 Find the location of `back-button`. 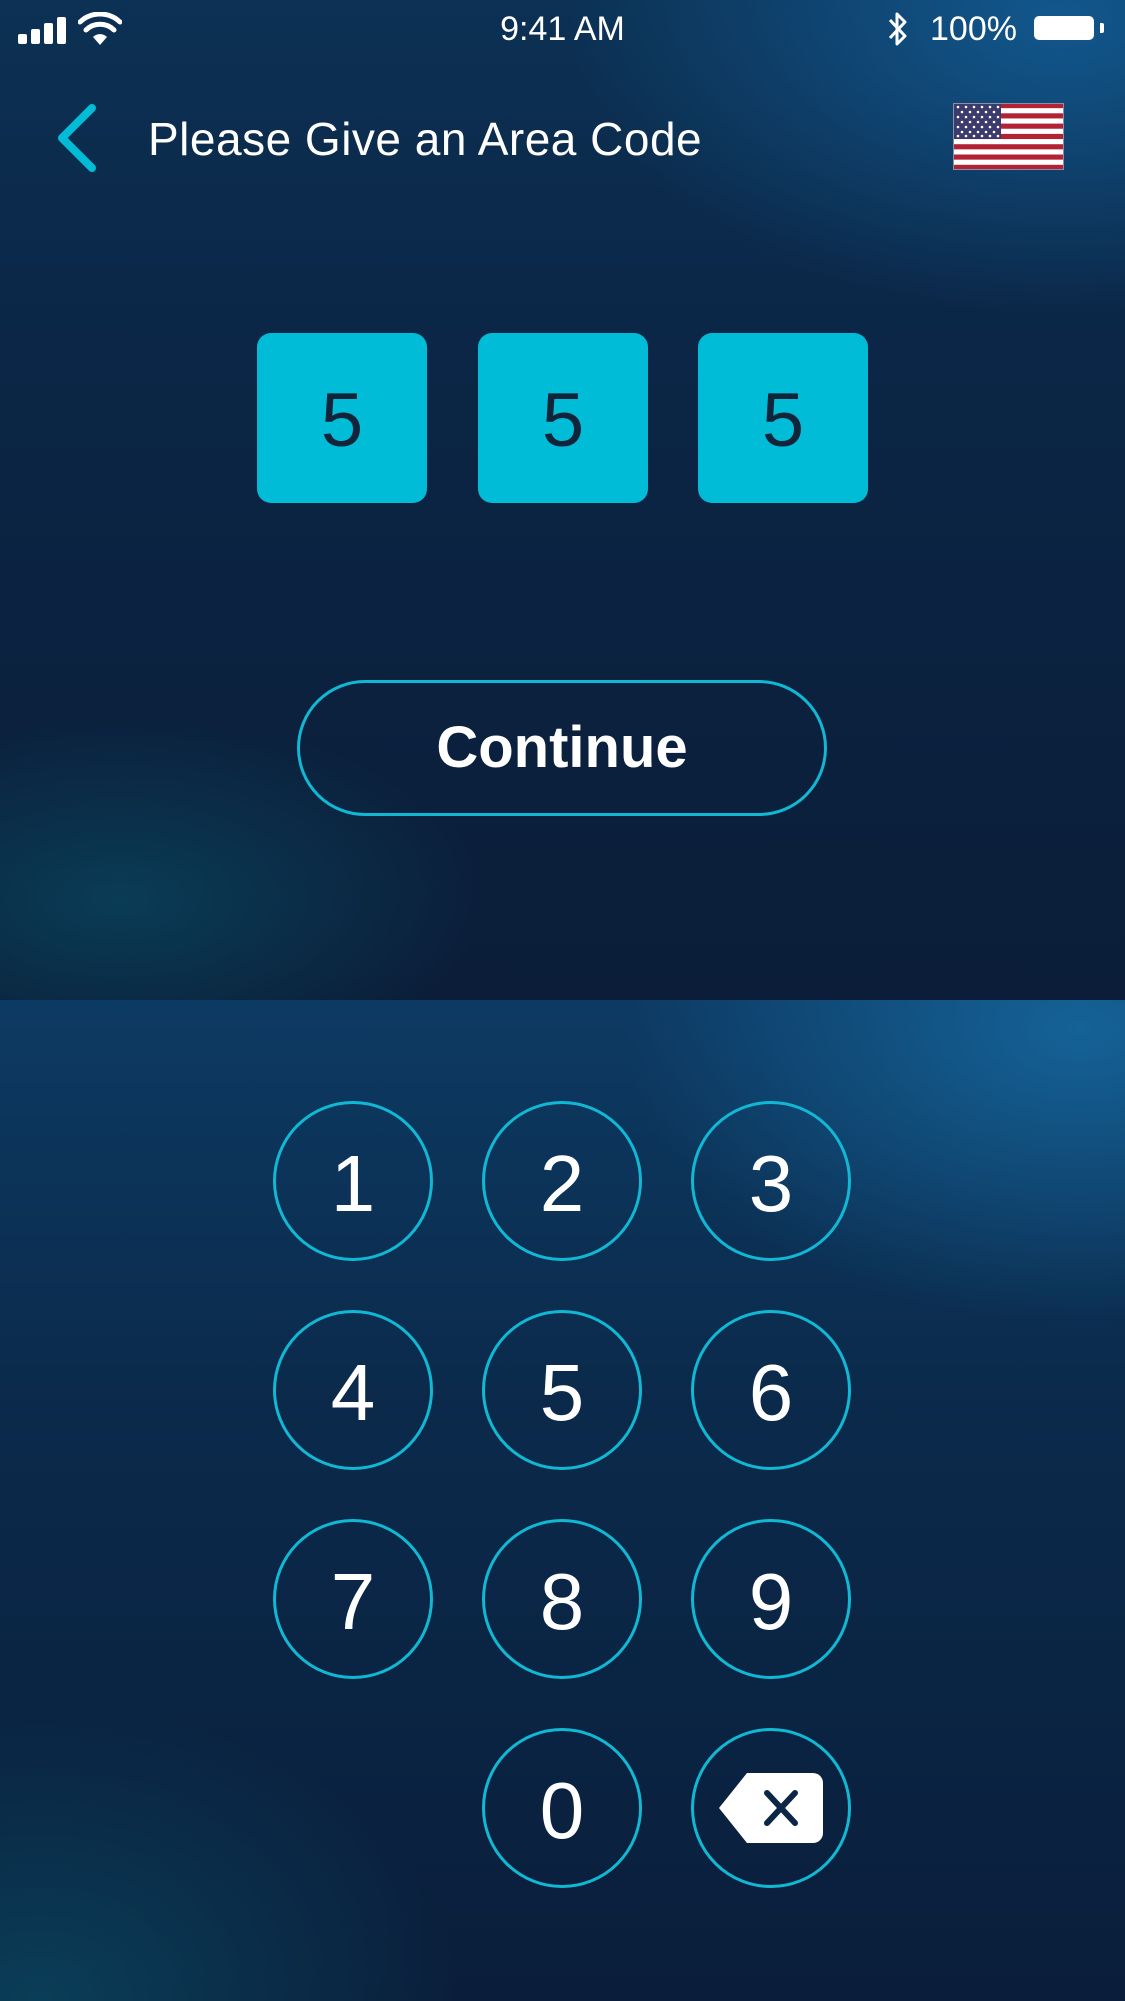

back-button is located at coordinates (80, 138).